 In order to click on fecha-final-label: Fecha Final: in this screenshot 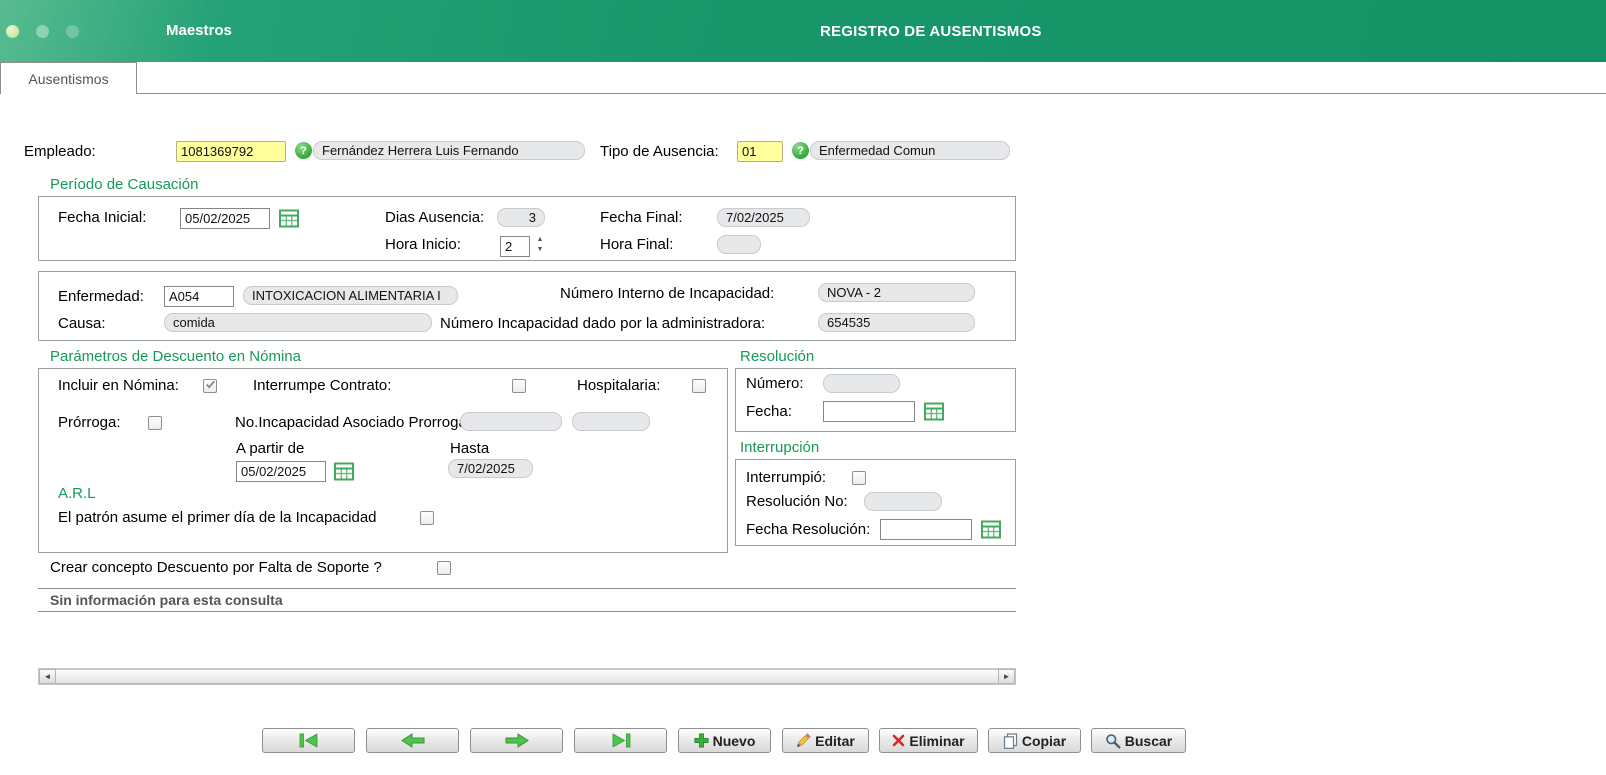, I will do `click(641, 217)`.